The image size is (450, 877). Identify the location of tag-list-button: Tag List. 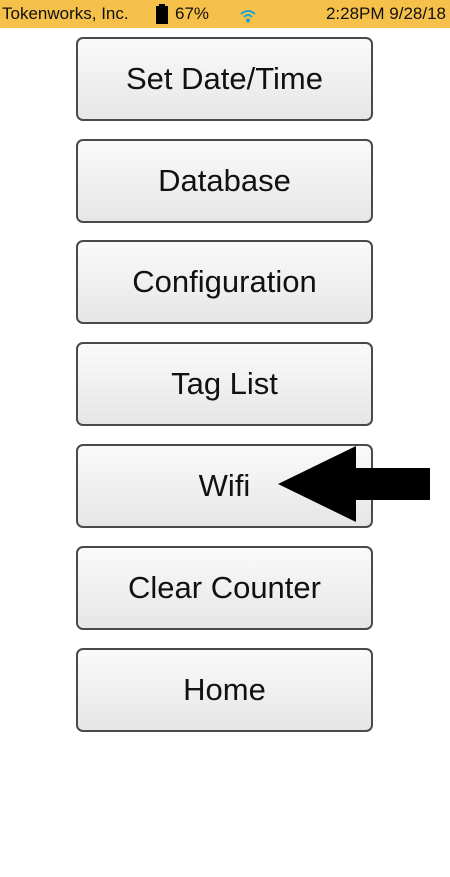
(224, 384).